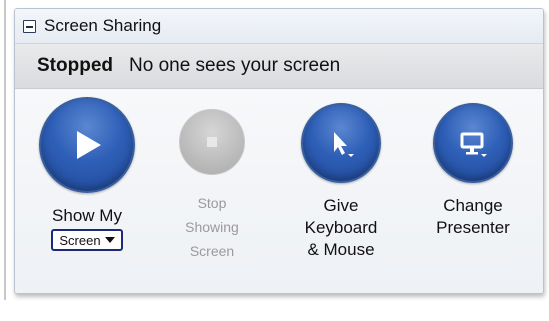  I want to click on change-presenter-button, so click(473, 143).